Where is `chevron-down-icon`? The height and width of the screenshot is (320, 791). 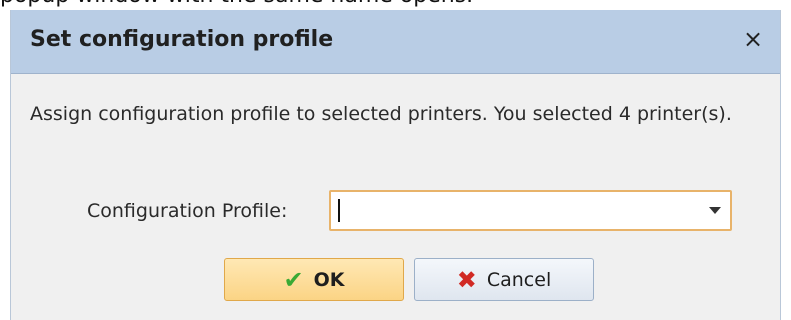 chevron-down-icon is located at coordinates (715, 210).